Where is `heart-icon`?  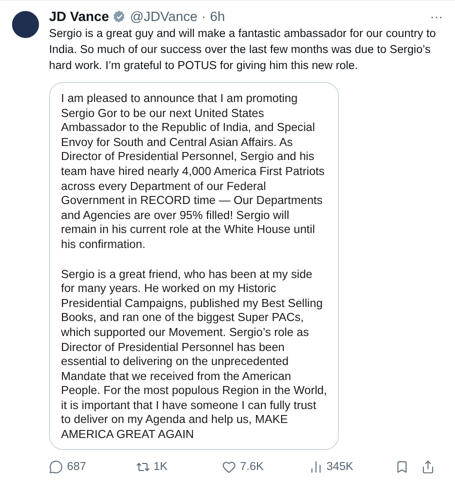
heart-icon is located at coordinates (229, 467).